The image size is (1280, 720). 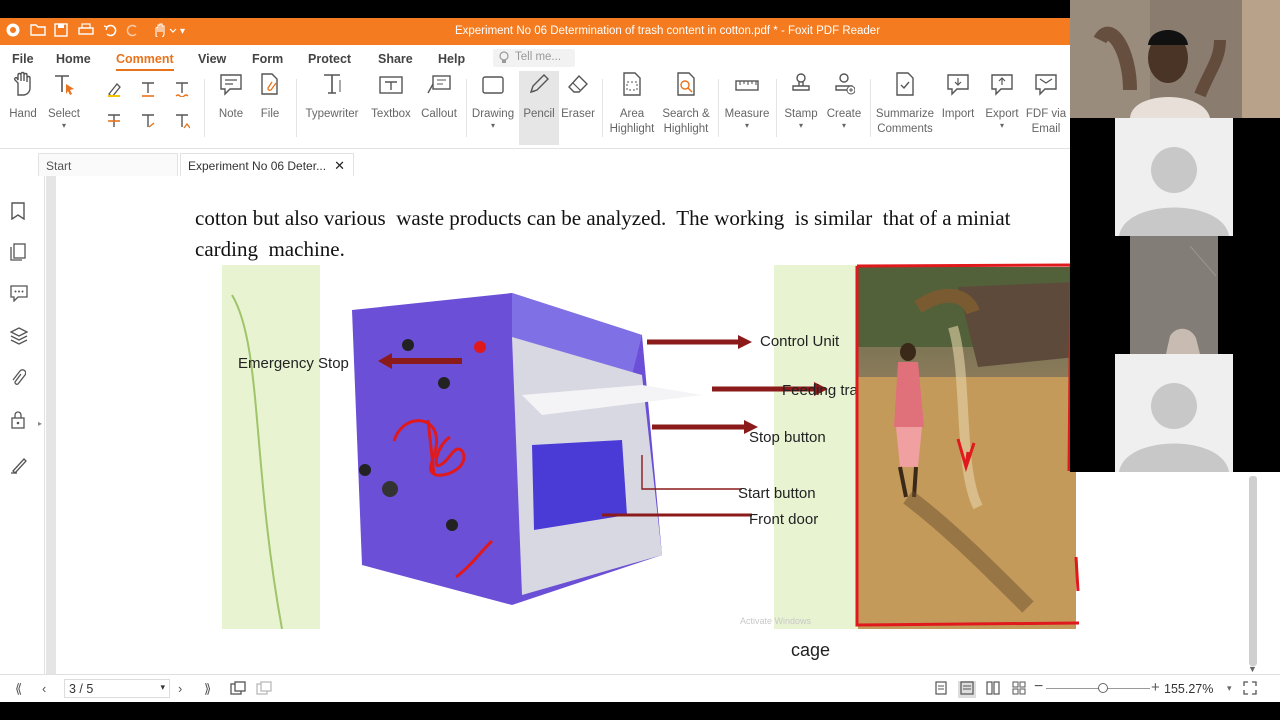 I want to click on area-highlight-button: Area Highlight, so click(x=632, y=108).